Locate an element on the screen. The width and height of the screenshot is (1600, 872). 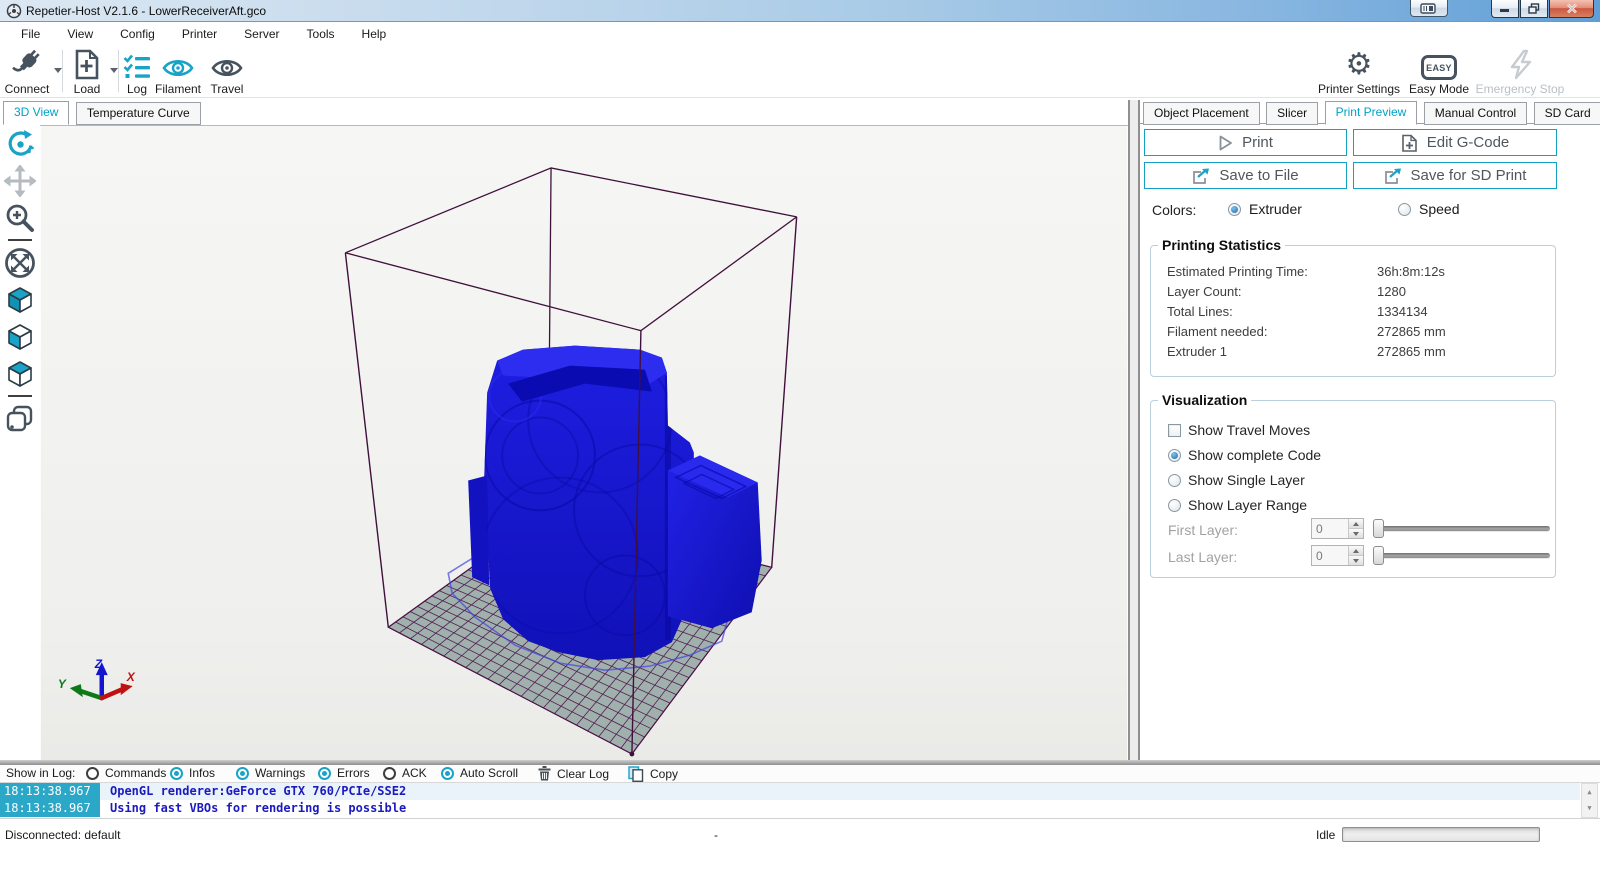
zoom-view-button is located at coordinates (20, 217).